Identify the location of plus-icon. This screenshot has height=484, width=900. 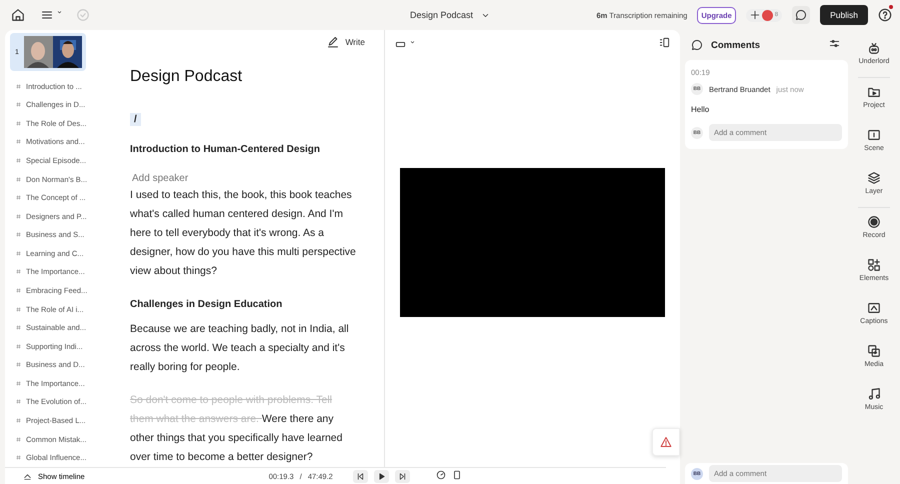
(755, 15).